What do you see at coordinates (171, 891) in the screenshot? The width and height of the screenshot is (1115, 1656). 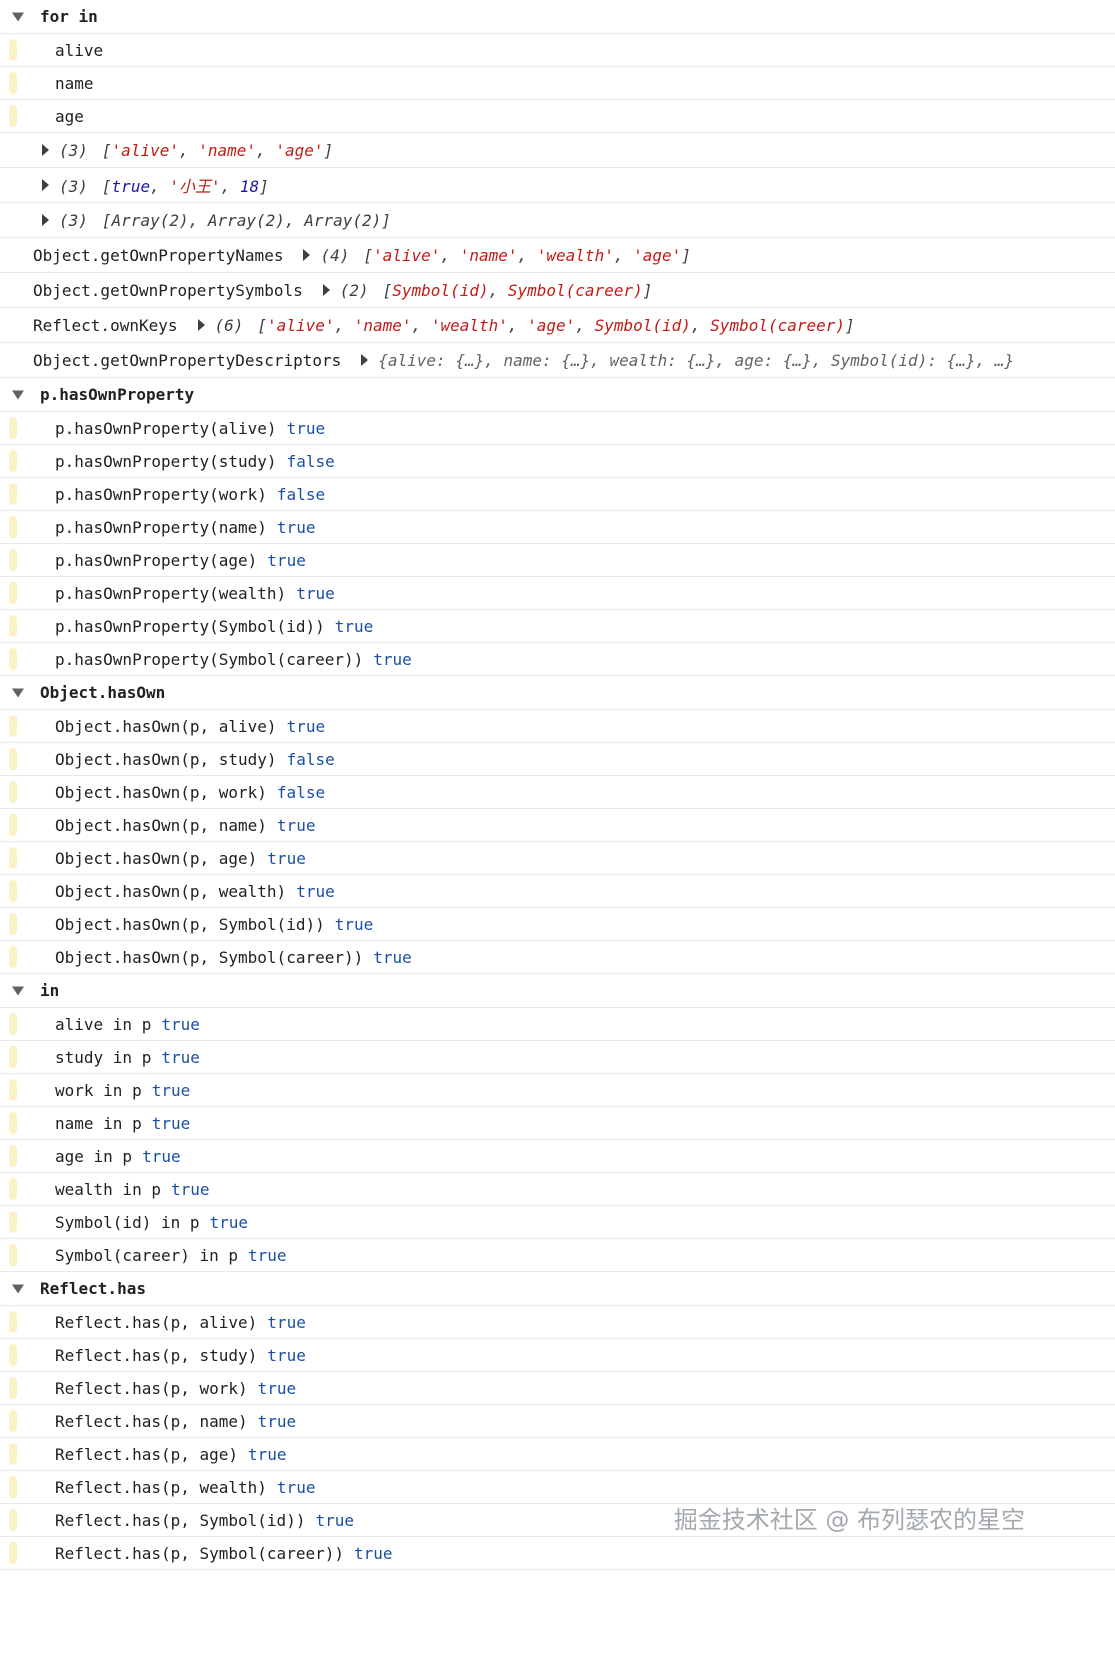 I see `expression-text: Object.hasOwn(p, wealth)` at bounding box center [171, 891].